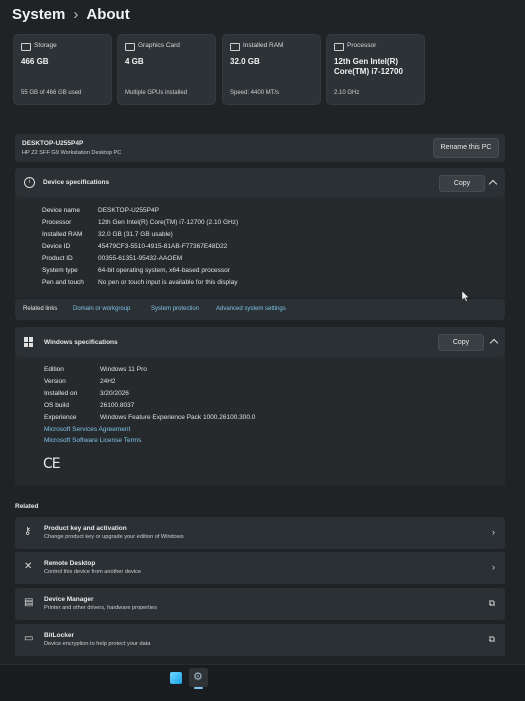  Describe the element at coordinates (260, 182) in the screenshot. I see `device-specs-header: i Device specifications Copy` at that location.